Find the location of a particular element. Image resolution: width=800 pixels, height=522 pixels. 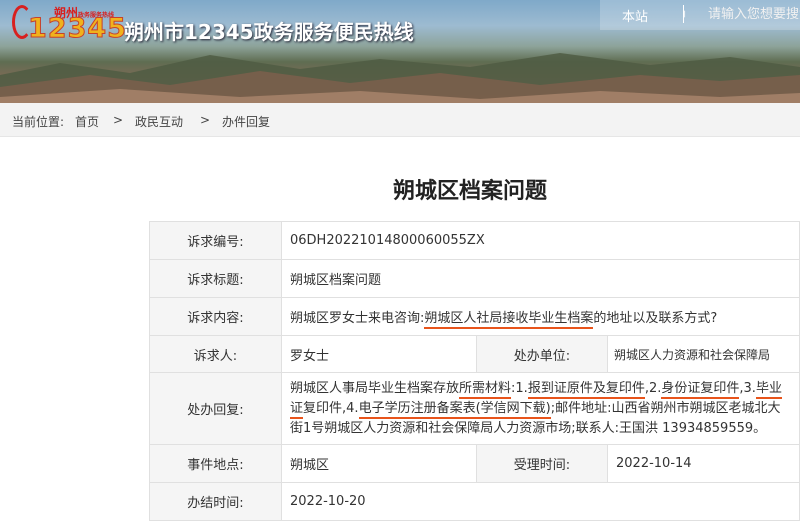

breadcrumb-prefix: 当前位置: is located at coordinates (38, 122).